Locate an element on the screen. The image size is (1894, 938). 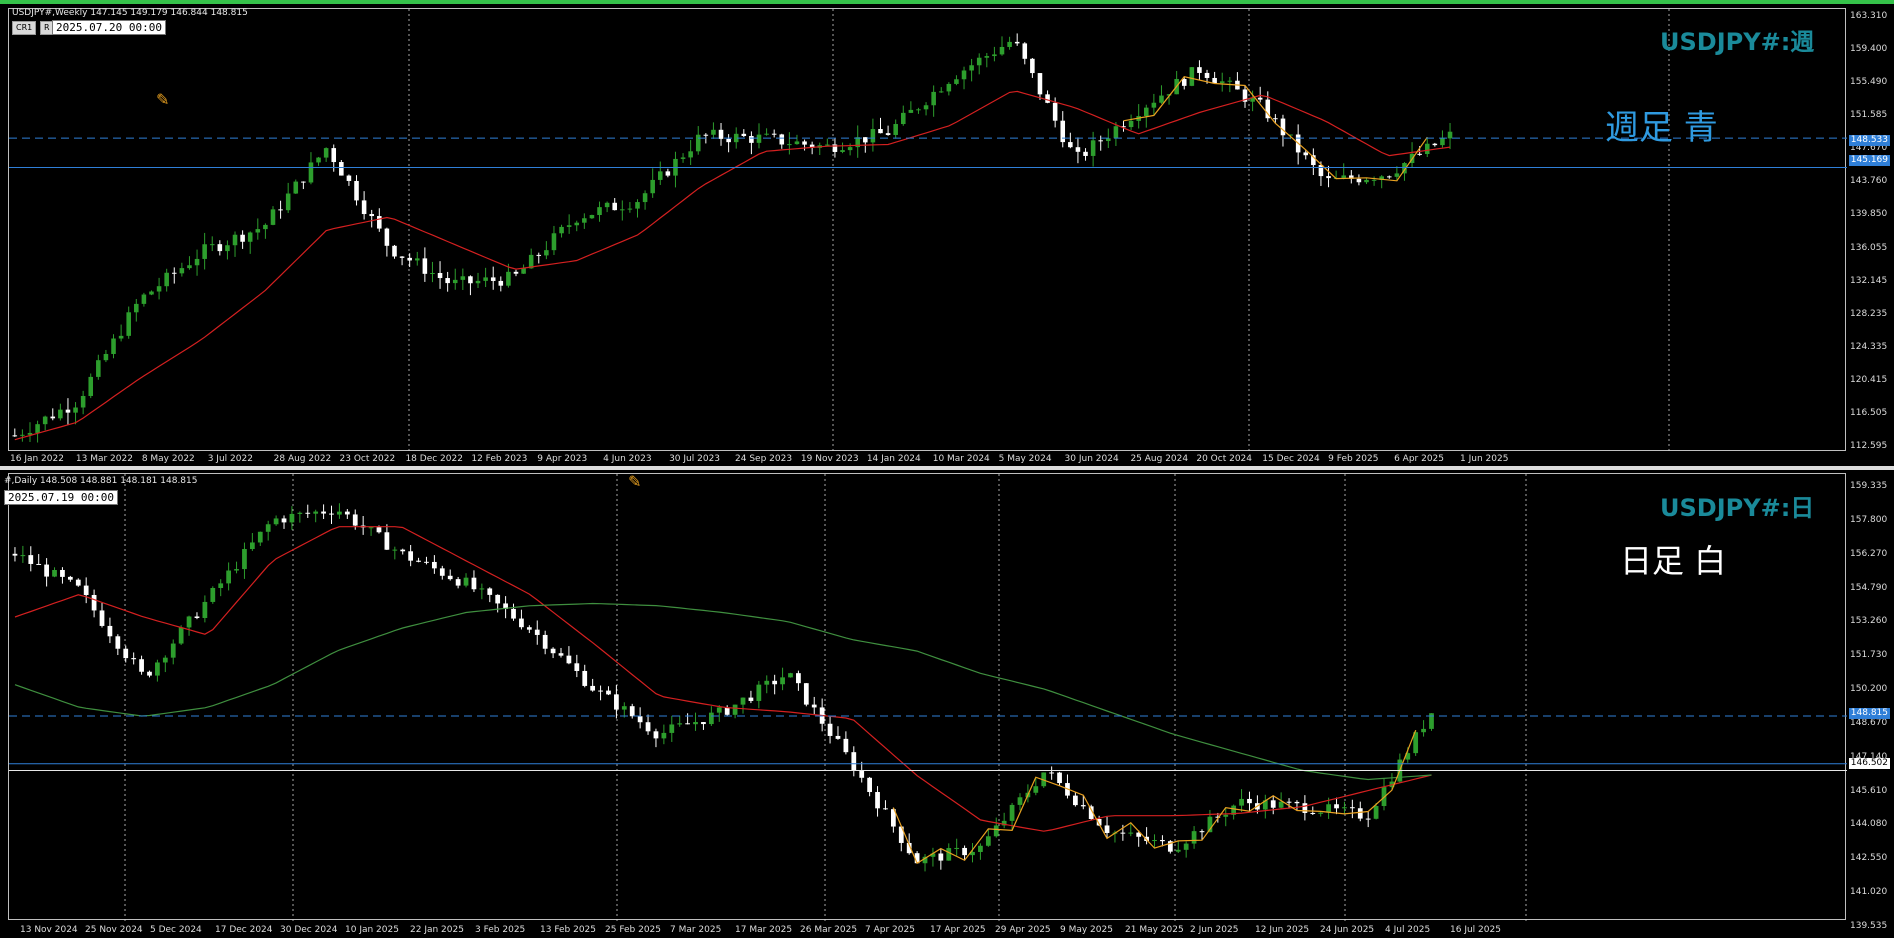
time-axis-label: 24 Jun 2025 is located at coordinates (1347, 930).